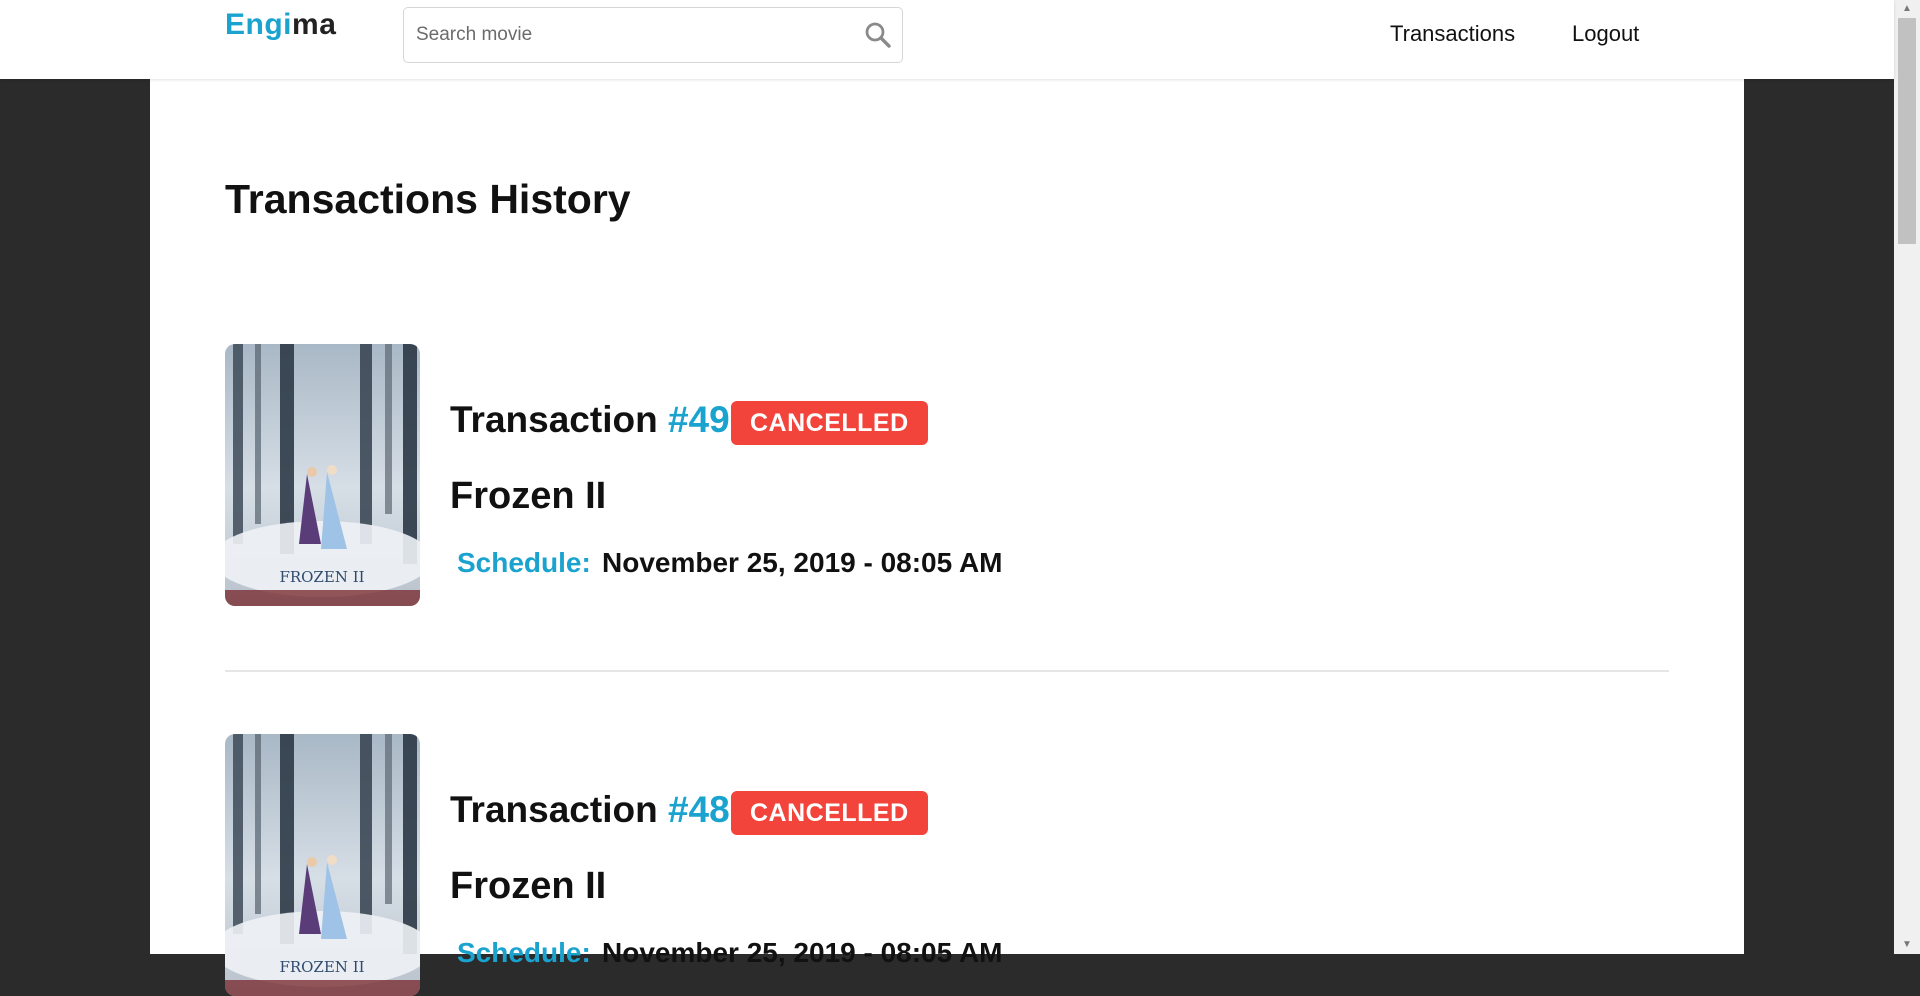 This screenshot has width=1920, height=996. What do you see at coordinates (878, 35) in the screenshot?
I see `search-icon` at bounding box center [878, 35].